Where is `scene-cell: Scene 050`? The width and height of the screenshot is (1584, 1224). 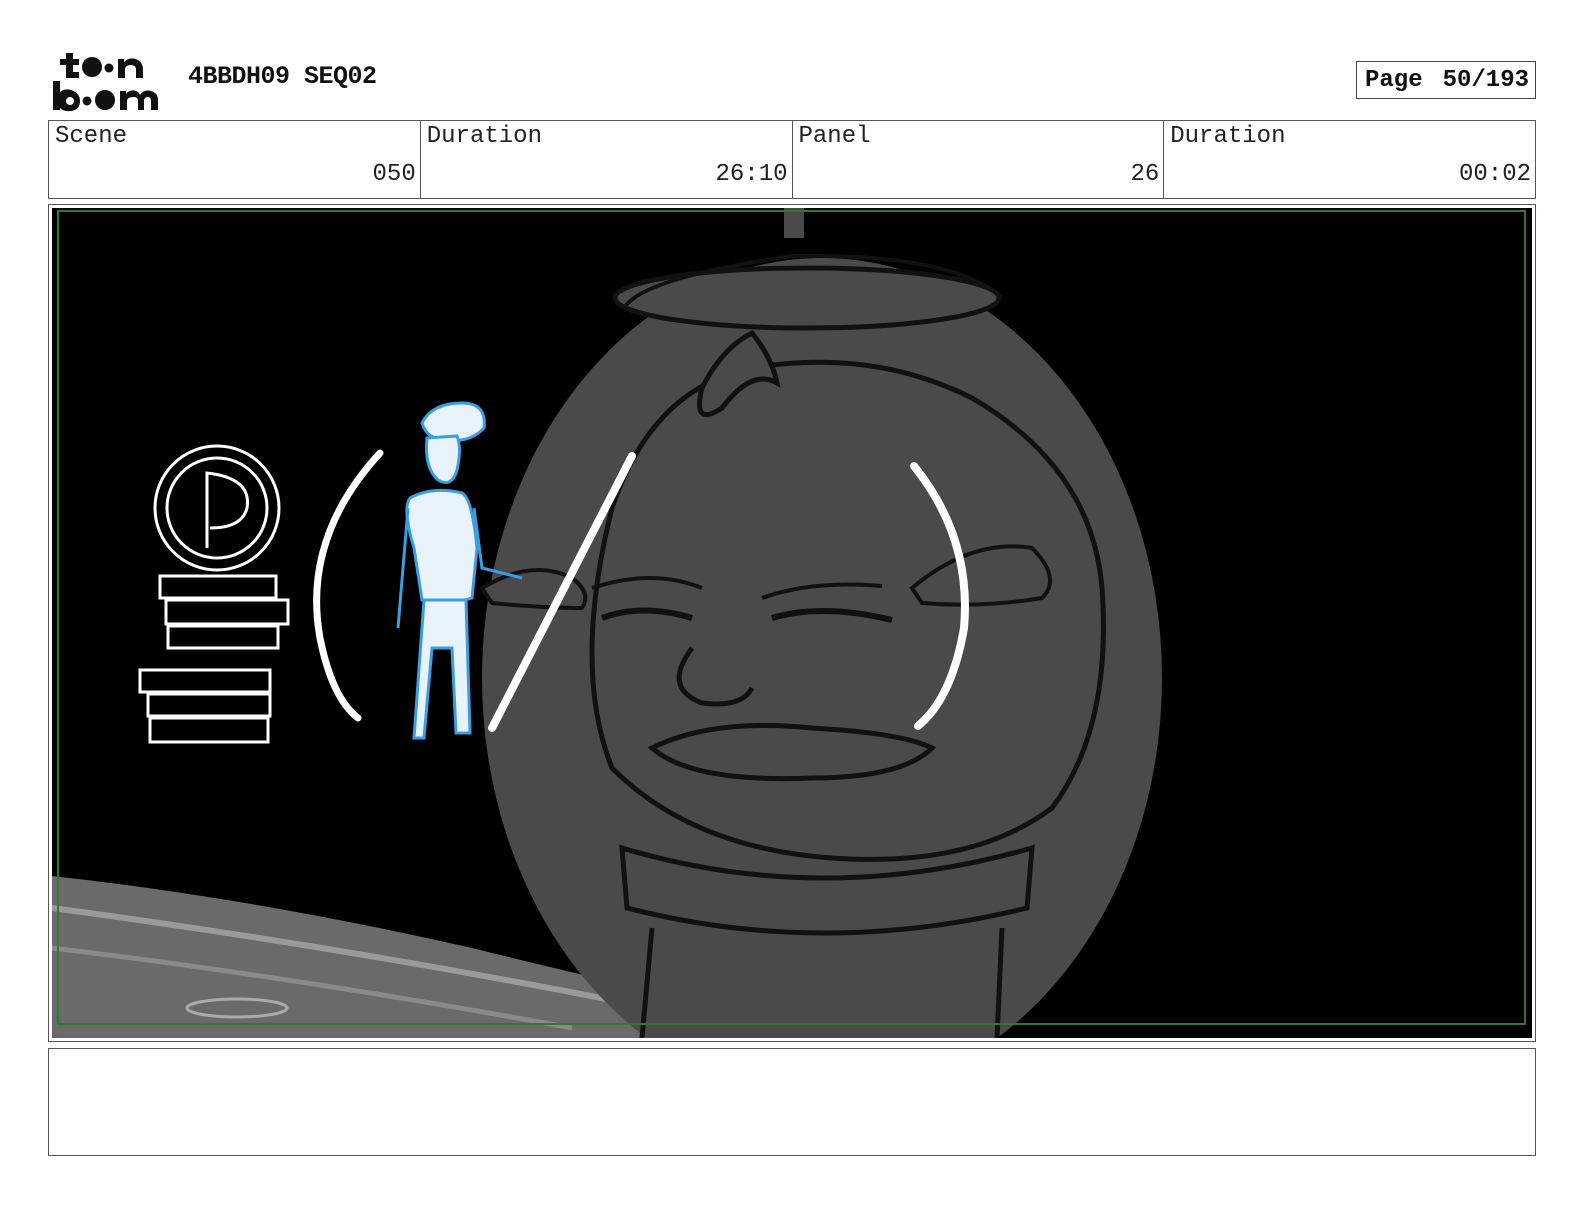
scene-cell: Scene 050 is located at coordinates (235, 159).